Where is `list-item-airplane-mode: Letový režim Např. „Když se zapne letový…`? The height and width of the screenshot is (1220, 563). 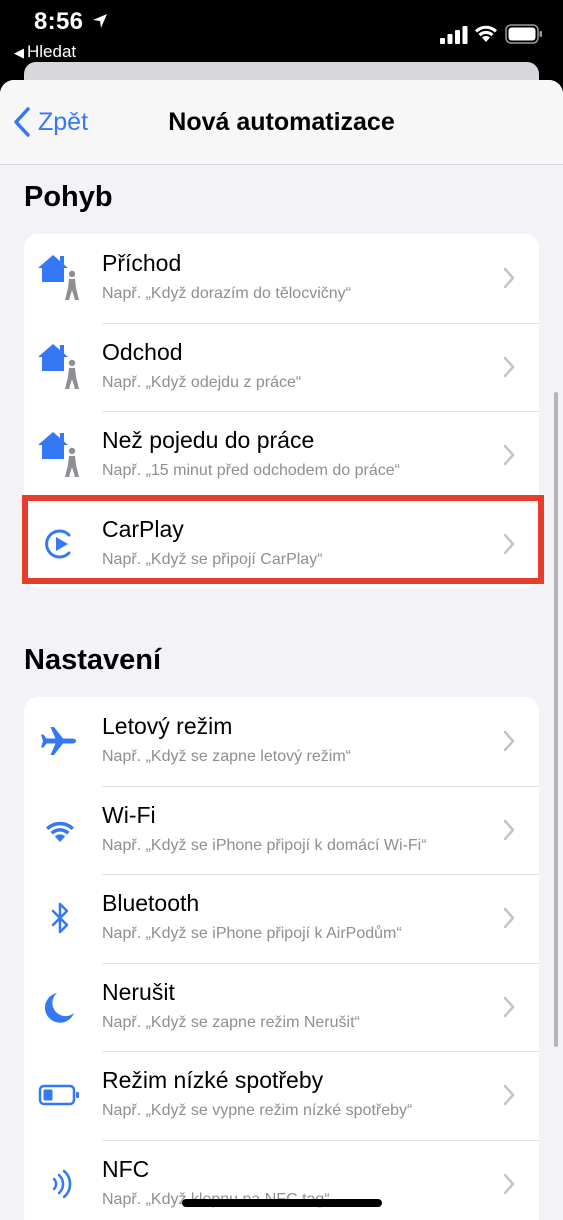
list-item-airplane-mode: Letový režim Např. „Když se zapne letový… is located at coordinates (281, 741).